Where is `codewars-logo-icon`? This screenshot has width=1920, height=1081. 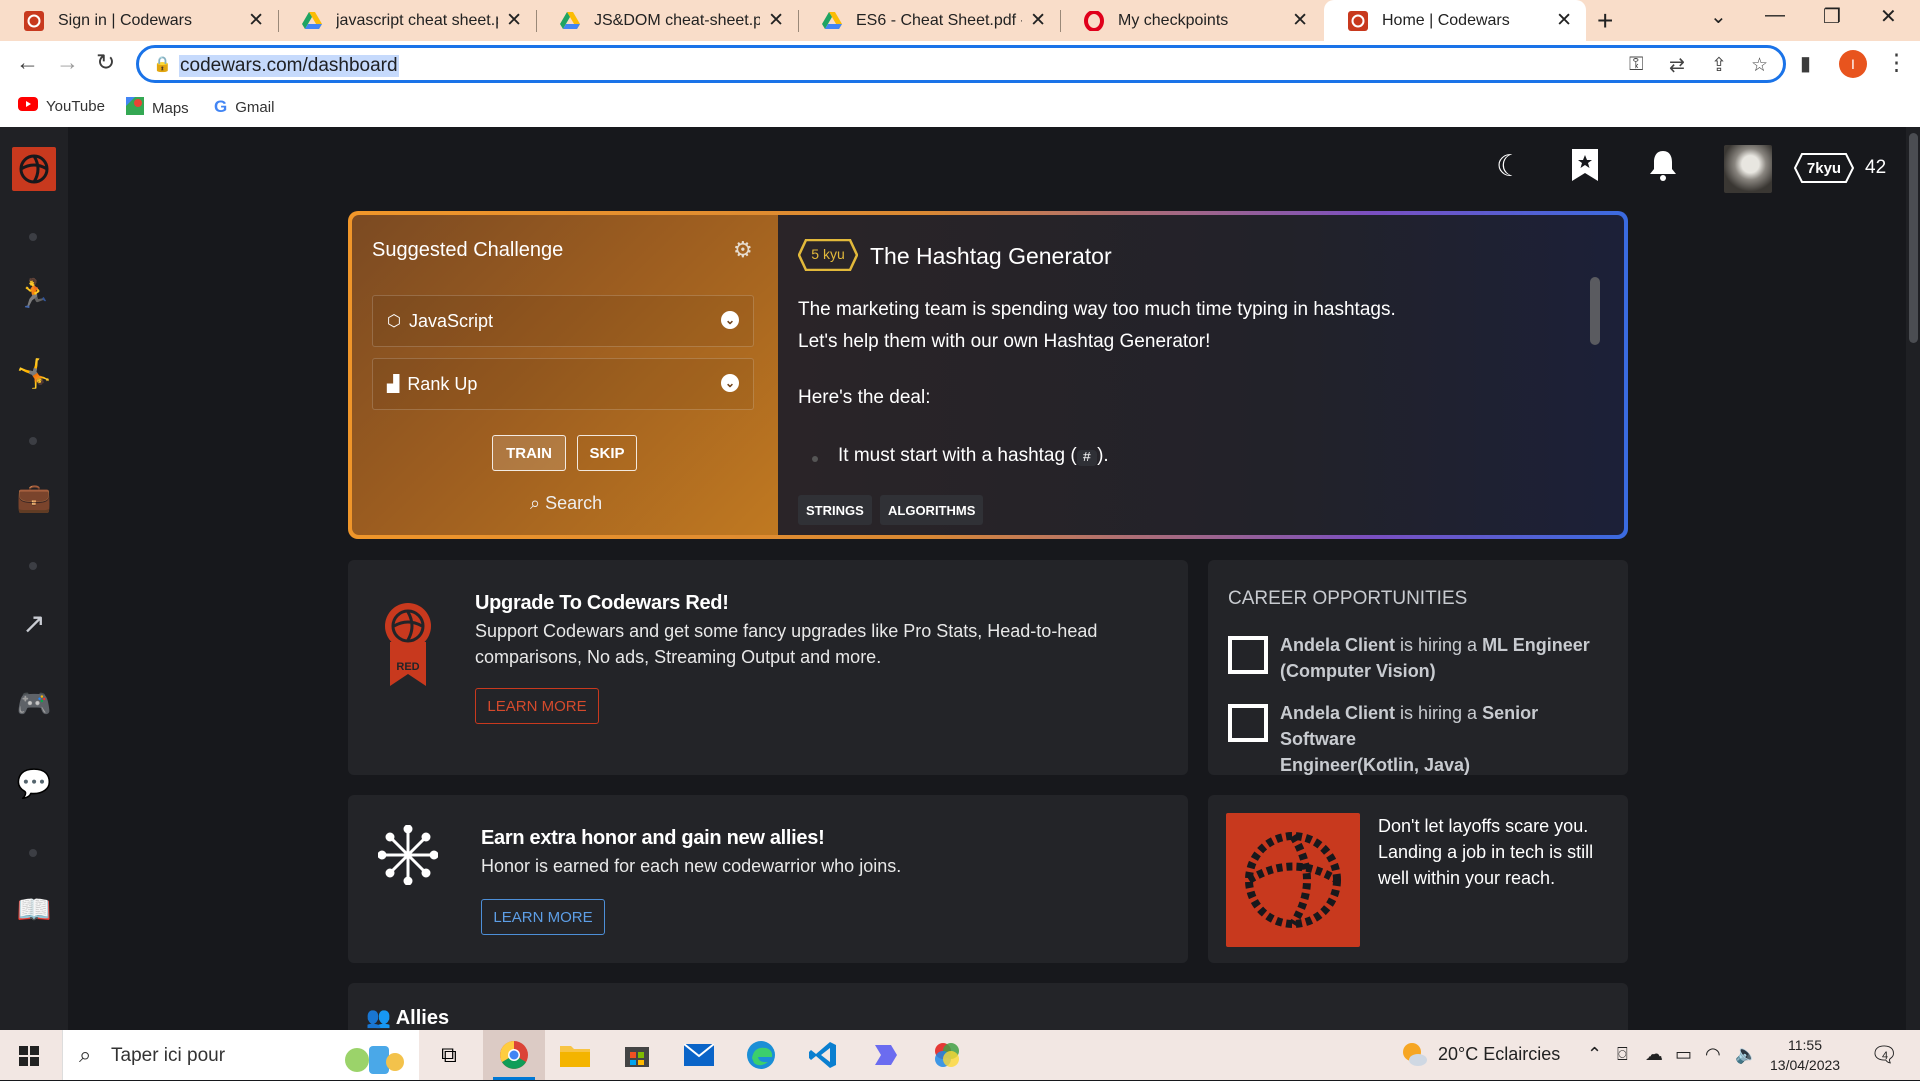
codewars-logo-icon is located at coordinates (34, 169).